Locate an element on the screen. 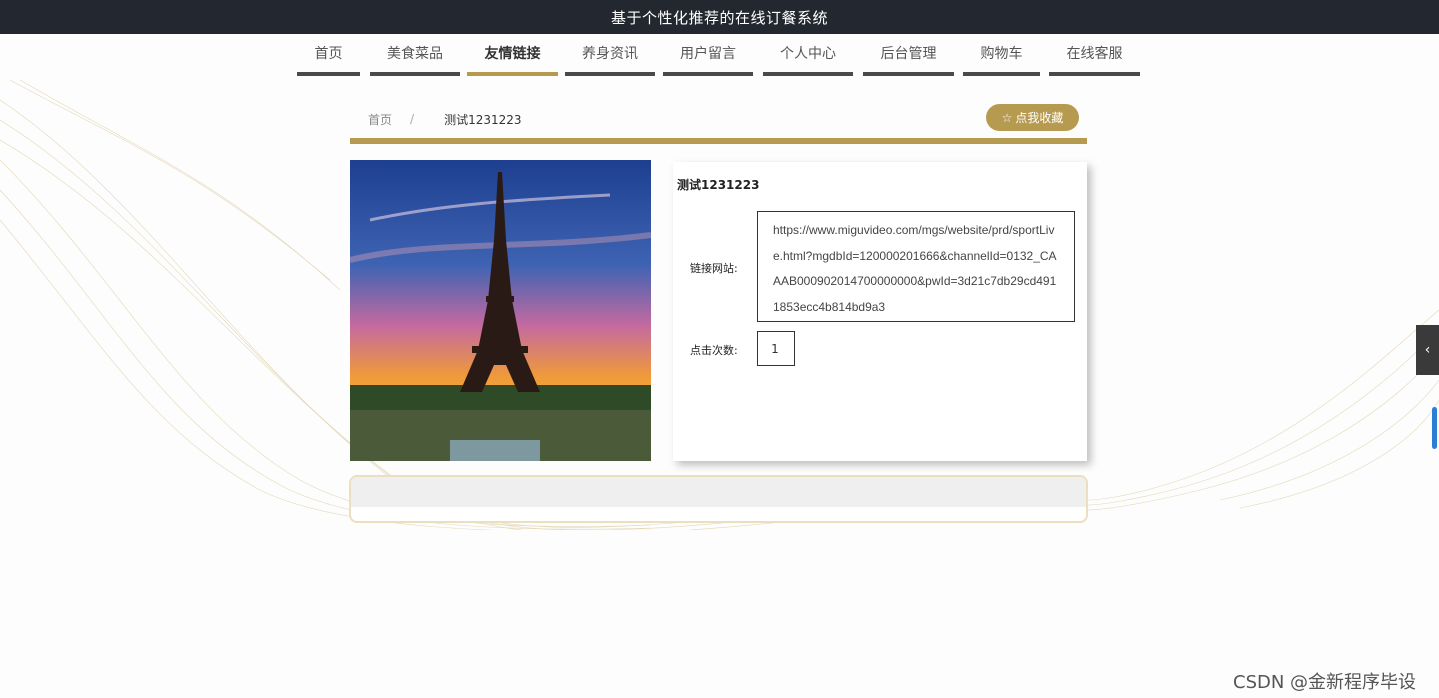  nav-item-links: 友情链接 is located at coordinates (512, 55).